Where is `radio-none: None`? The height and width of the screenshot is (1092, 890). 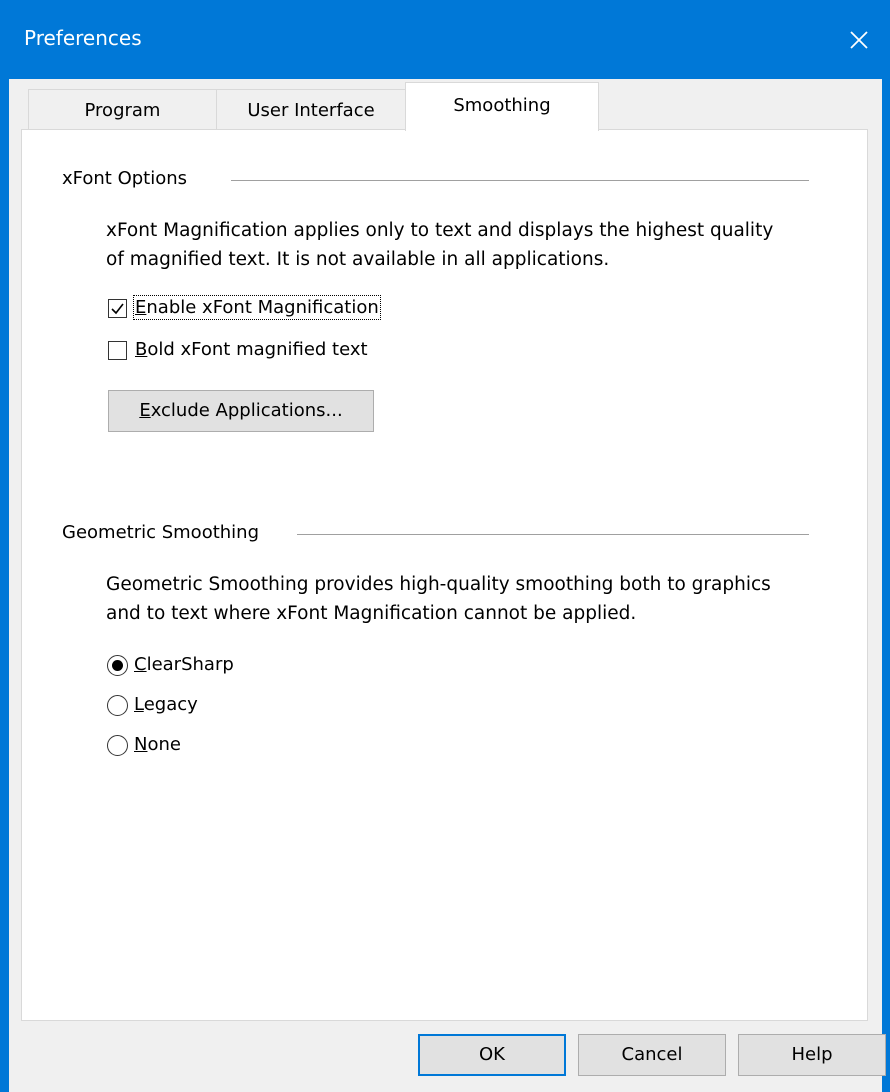 radio-none: None is located at coordinates (207, 746).